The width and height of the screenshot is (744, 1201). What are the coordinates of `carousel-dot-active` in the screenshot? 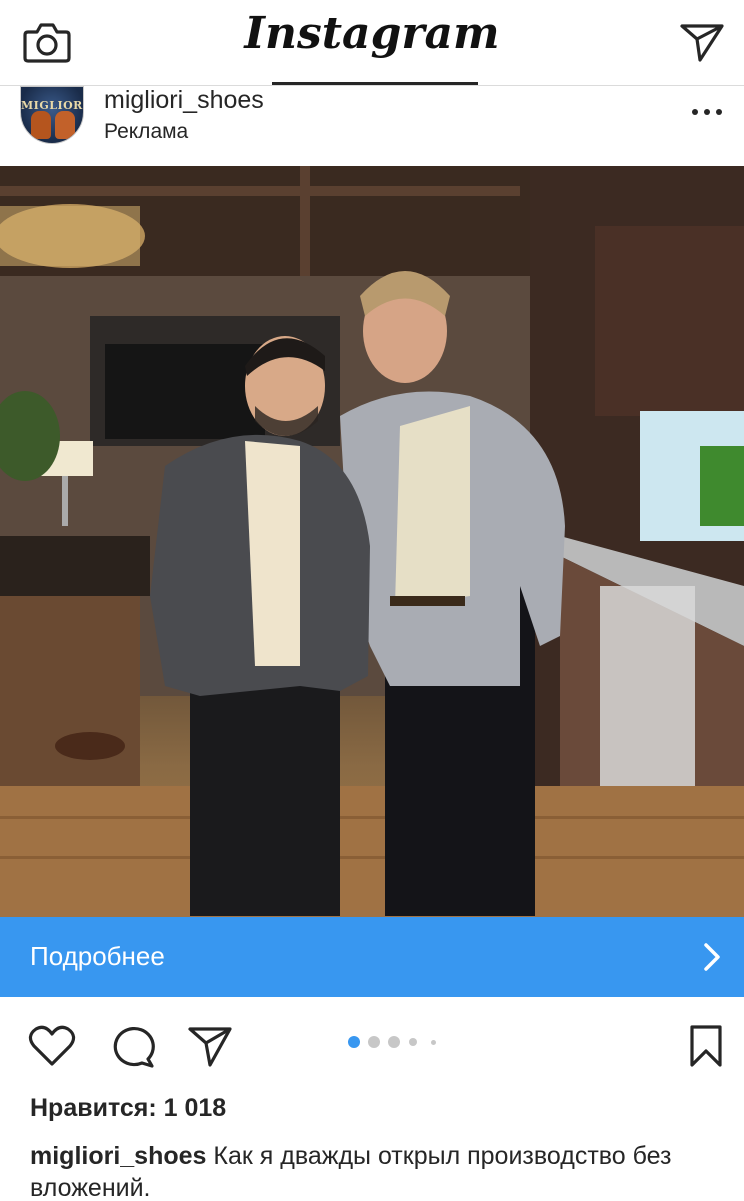 It's located at (354, 1042).